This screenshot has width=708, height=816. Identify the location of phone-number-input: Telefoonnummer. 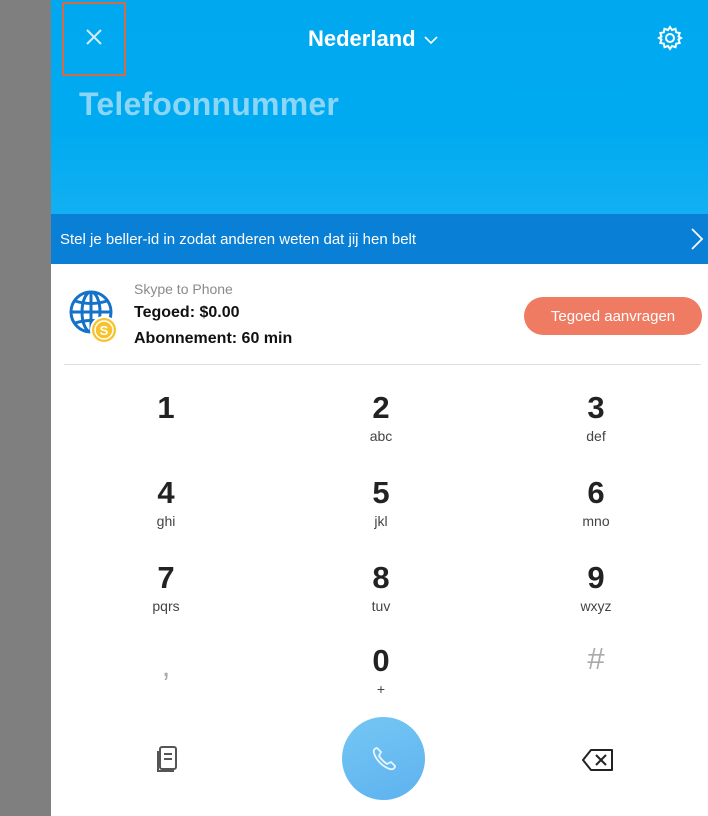
(209, 104).